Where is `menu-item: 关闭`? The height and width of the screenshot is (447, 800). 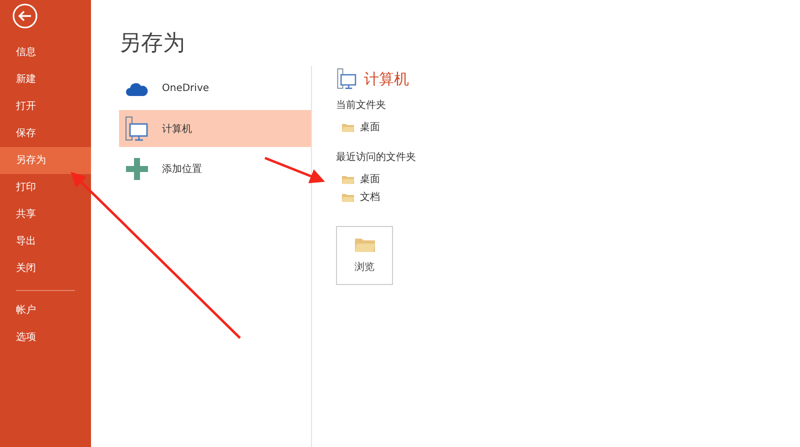 menu-item: 关闭 is located at coordinates (45, 268).